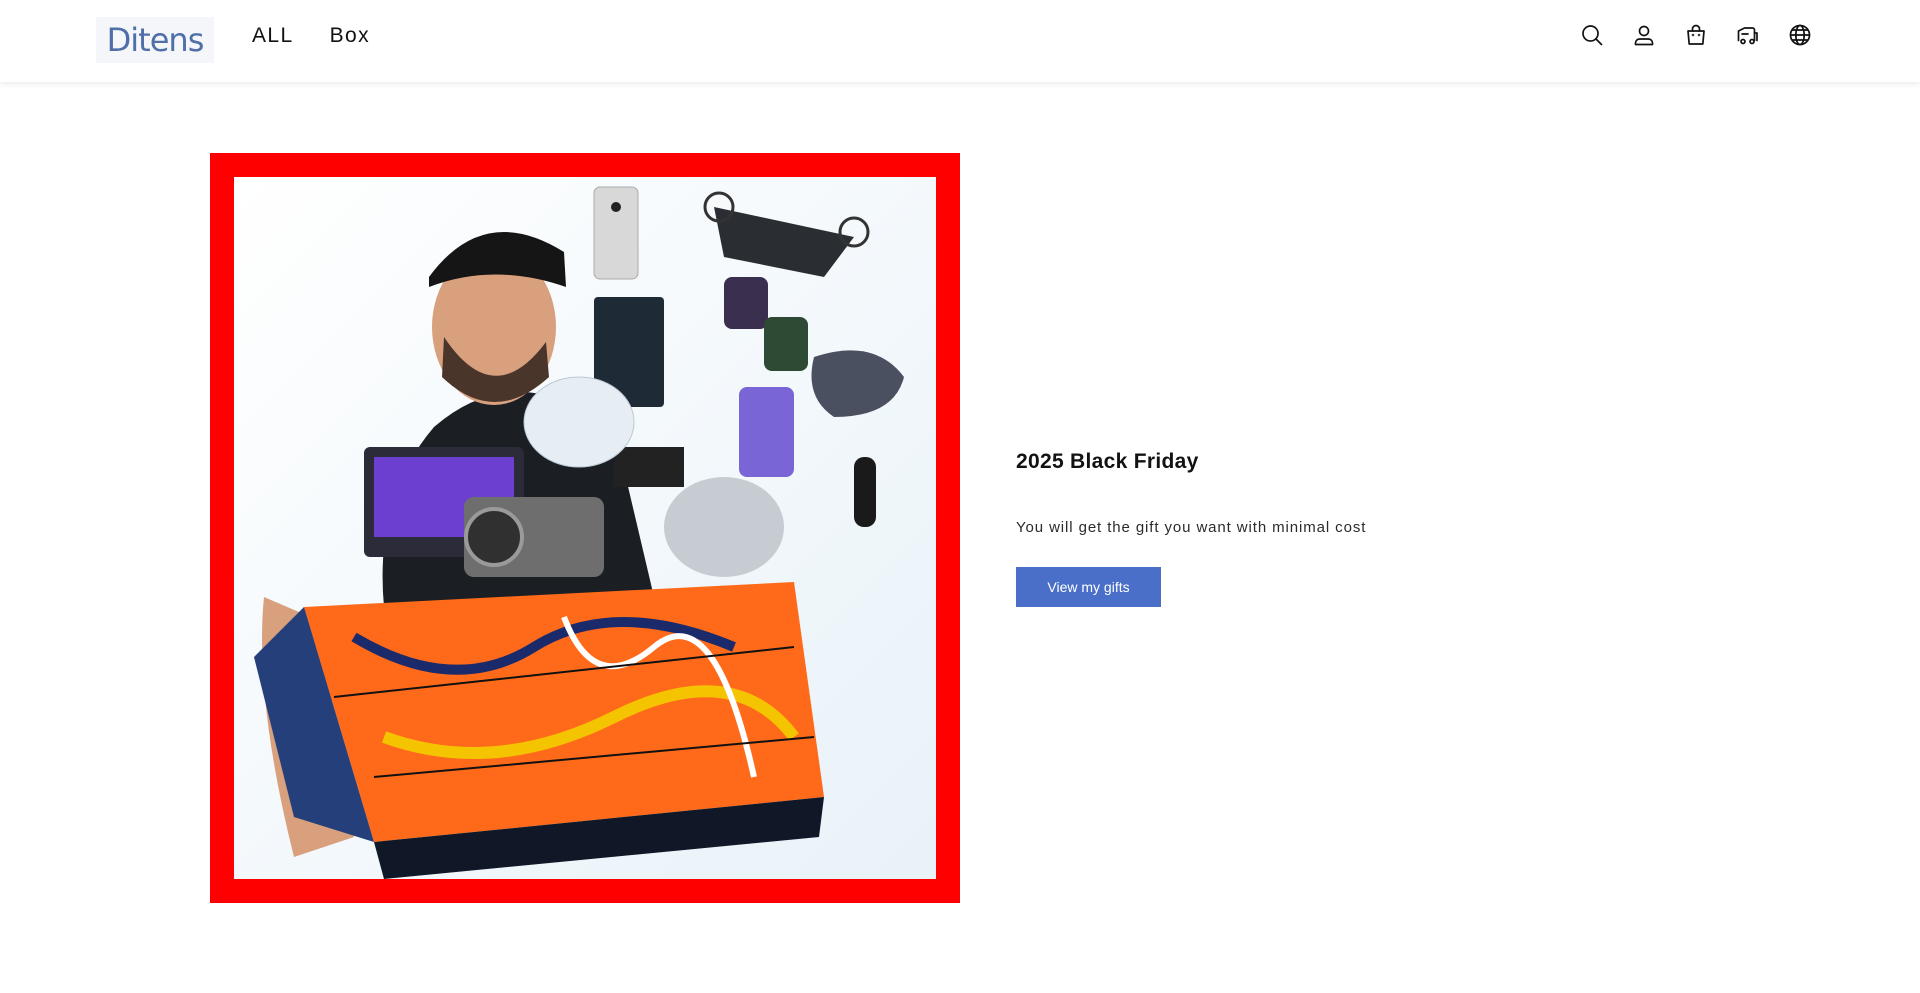  I want to click on nav-item-all: ALL, so click(273, 36).